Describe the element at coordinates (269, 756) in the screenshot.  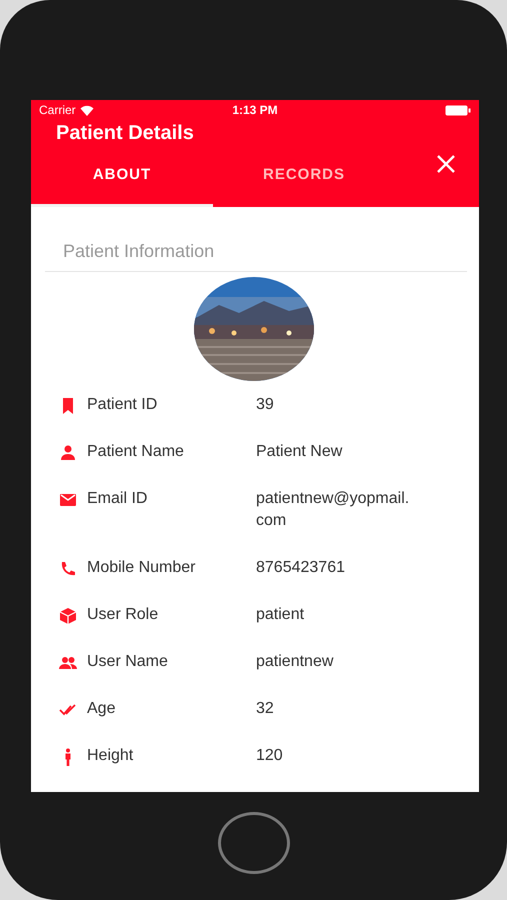
I see `field-value: 120` at that location.